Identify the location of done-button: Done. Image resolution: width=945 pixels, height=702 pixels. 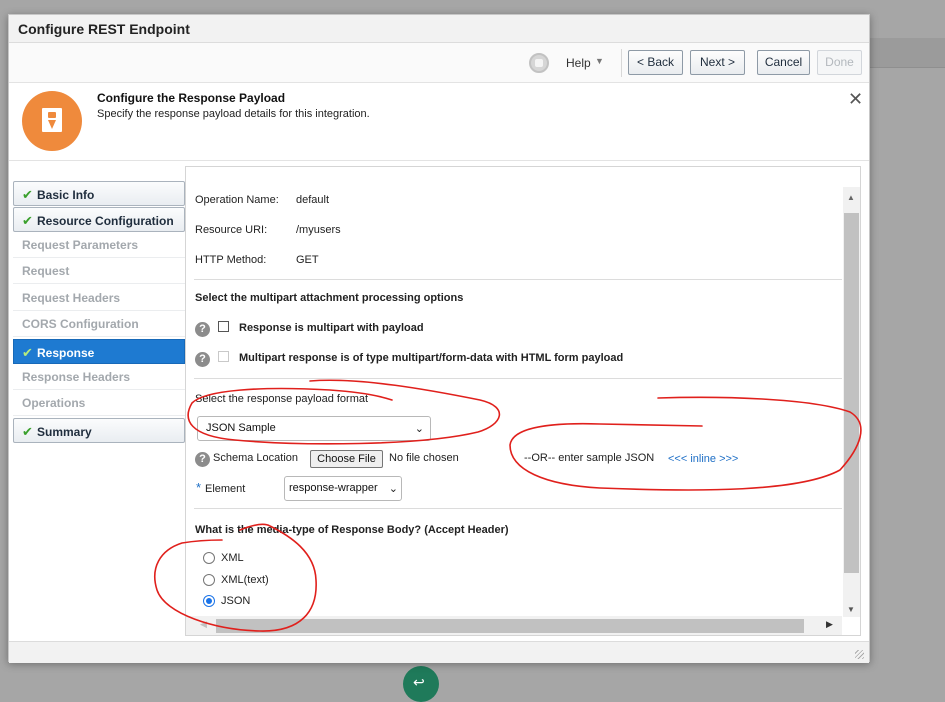
(839, 62).